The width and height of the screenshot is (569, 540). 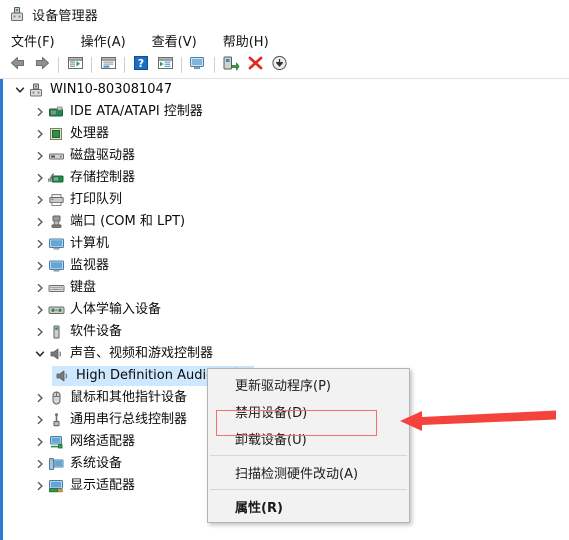 I want to click on network-adapter-icon, so click(x=56, y=442).